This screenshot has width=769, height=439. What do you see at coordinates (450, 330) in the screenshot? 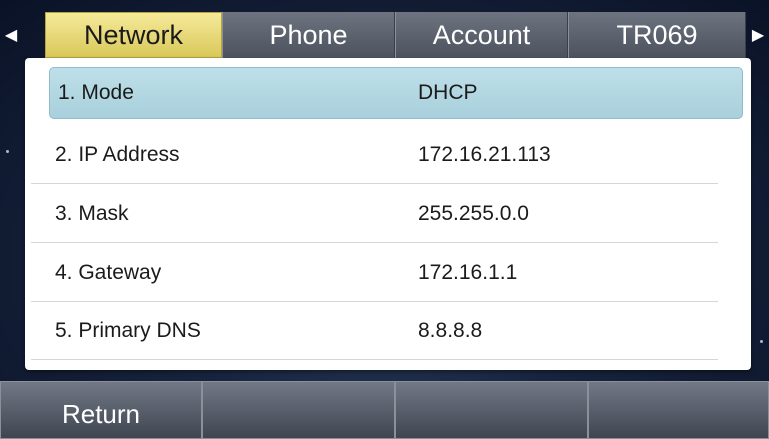
I see `setting-value: 8.8.8.8` at bounding box center [450, 330].